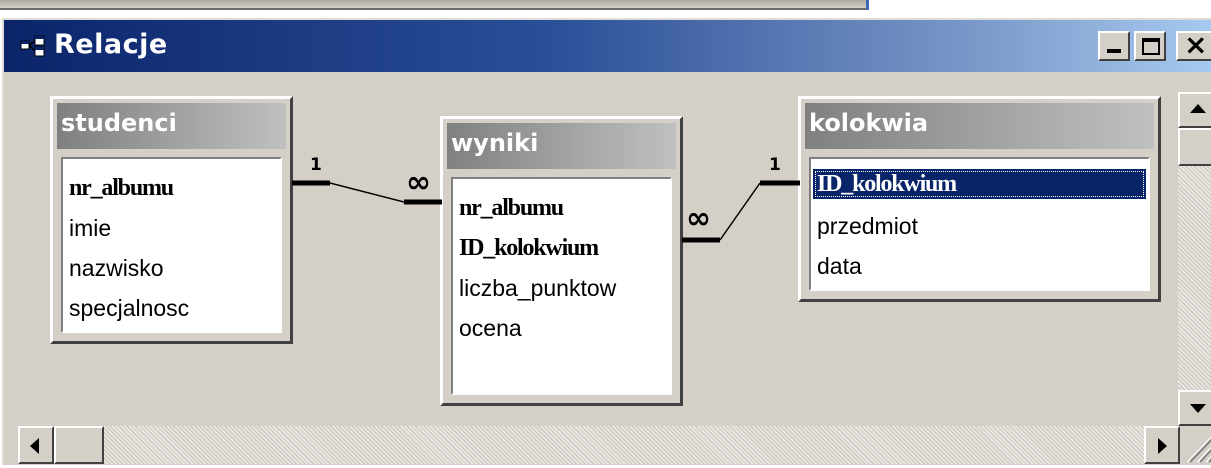 Image resolution: width=1211 pixels, height=468 pixels. What do you see at coordinates (607, 46) in the screenshot?
I see `title-bar: Relacje ×` at bounding box center [607, 46].